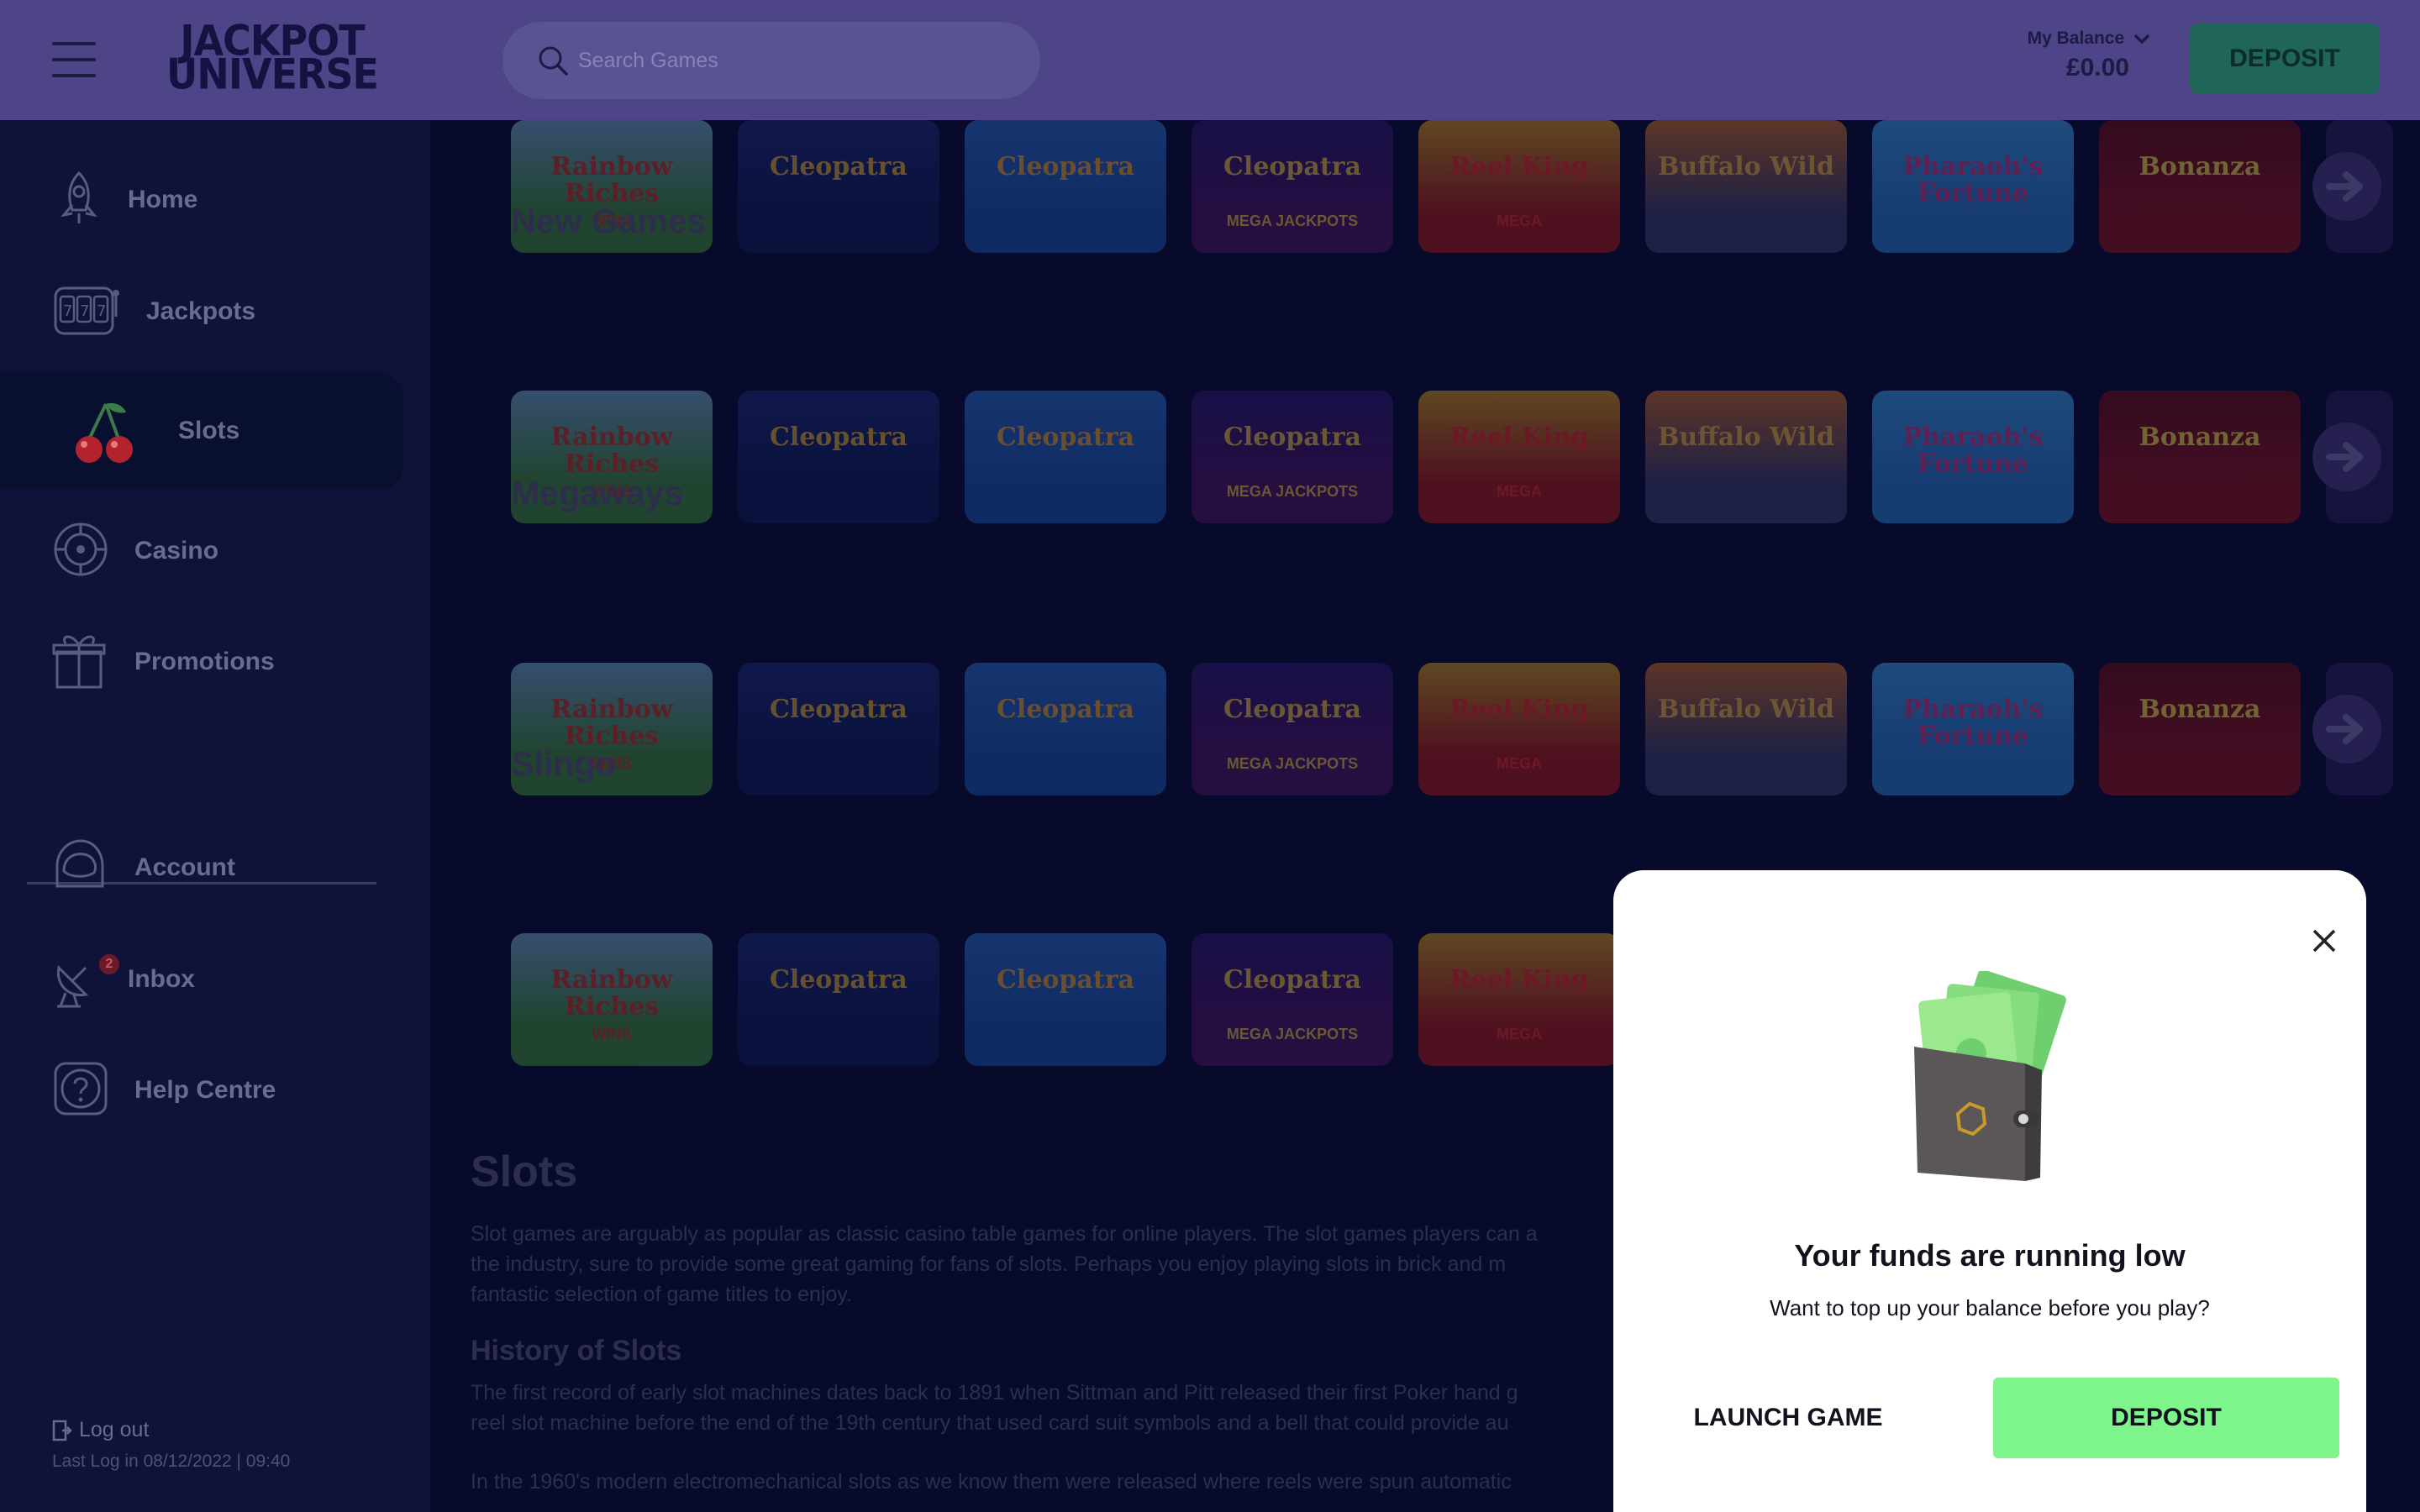 Image resolution: width=2420 pixels, height=1512 pixels. What do you see at coordinates (553, 61) in the screenshot?
I see `search-icon` at bounding box center [553, 61].